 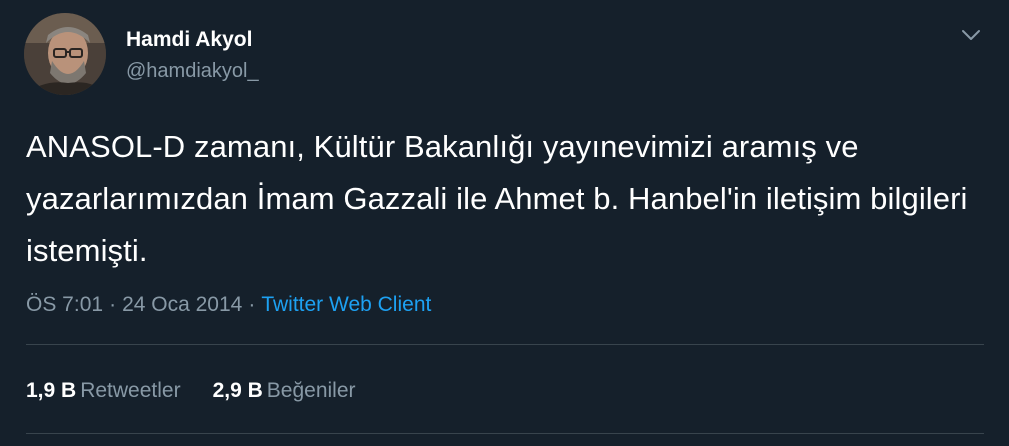 I want to click on avatar, so click(x=65, y=54).